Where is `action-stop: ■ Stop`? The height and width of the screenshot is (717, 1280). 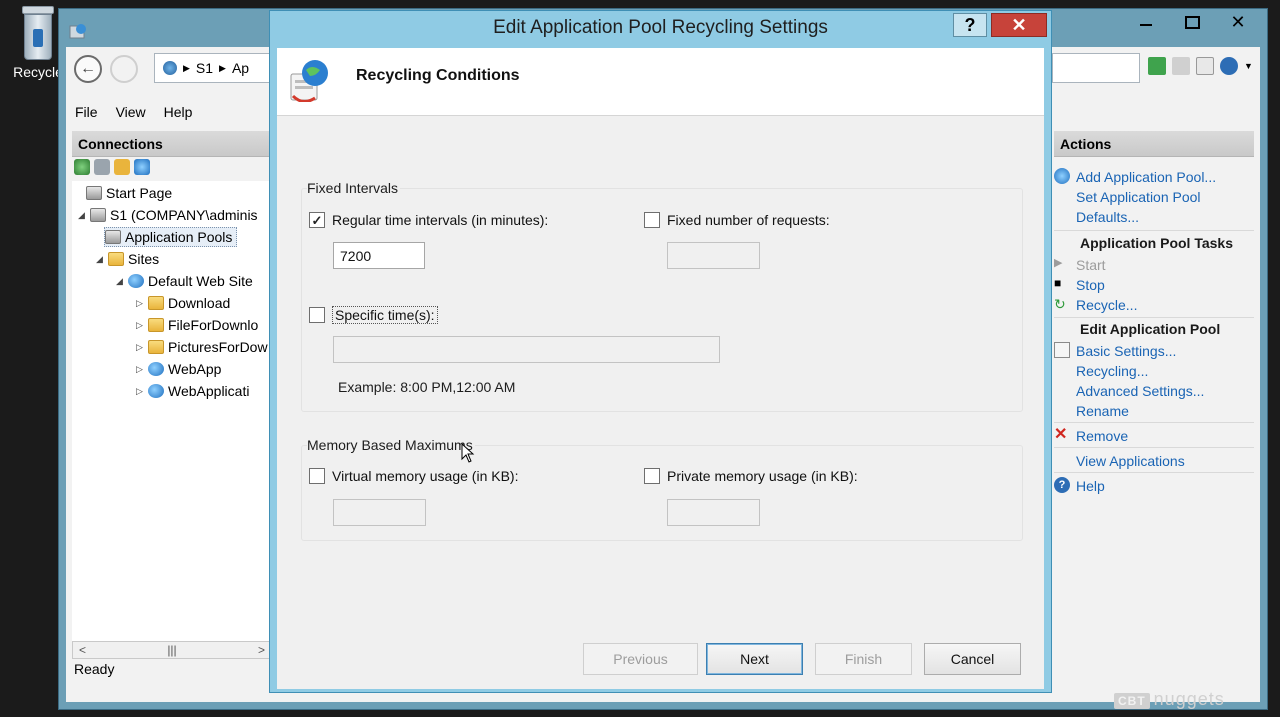 action-stop: ■ Stop is located at coordinates (1154, 285).